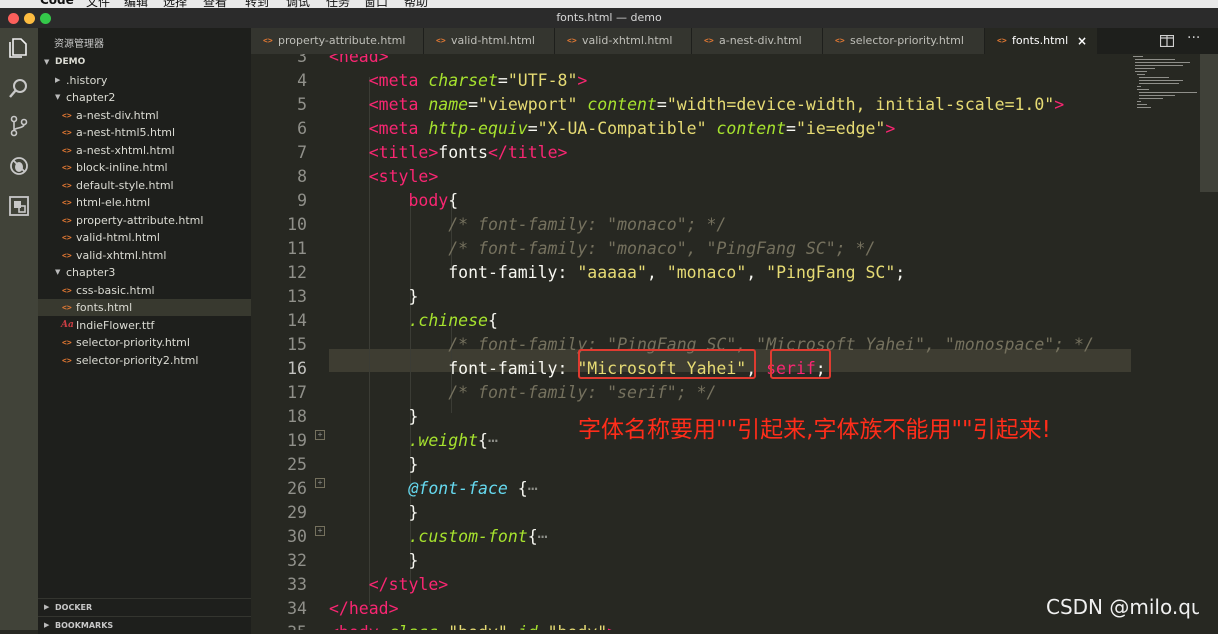 The width and height of the screenshot is (1218, 634). What do you see at coordinates (414, 626) in the screenshot?
I see `code-token: class` at bounding box center [414, 626].